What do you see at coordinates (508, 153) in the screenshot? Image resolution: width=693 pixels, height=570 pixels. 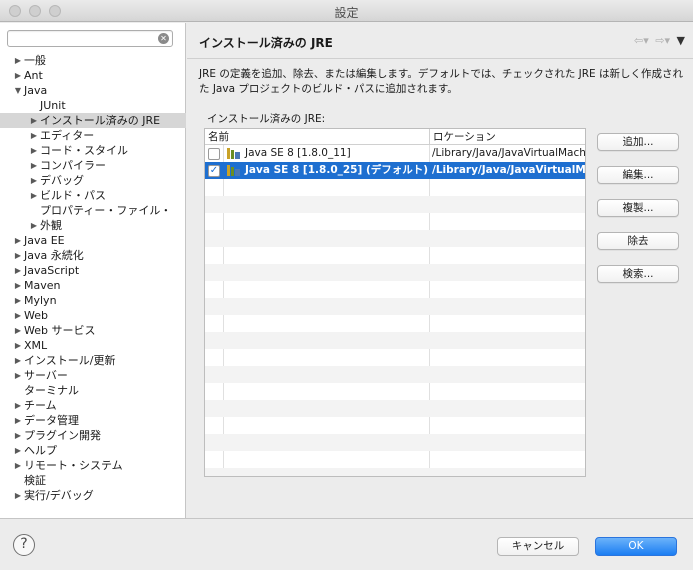 I see `jre-location: /Library/Java/JavaVirtualMach` at bounding box center [508, 153].